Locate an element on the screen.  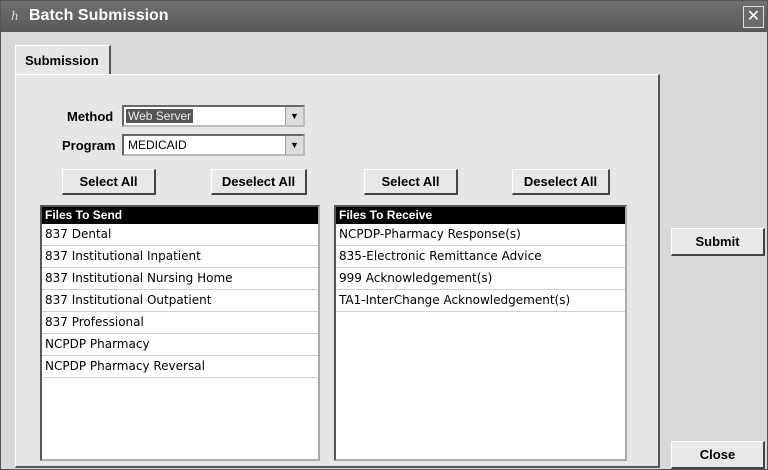
files-to-send-header: Files To Send is located at coordinates (180, 215).